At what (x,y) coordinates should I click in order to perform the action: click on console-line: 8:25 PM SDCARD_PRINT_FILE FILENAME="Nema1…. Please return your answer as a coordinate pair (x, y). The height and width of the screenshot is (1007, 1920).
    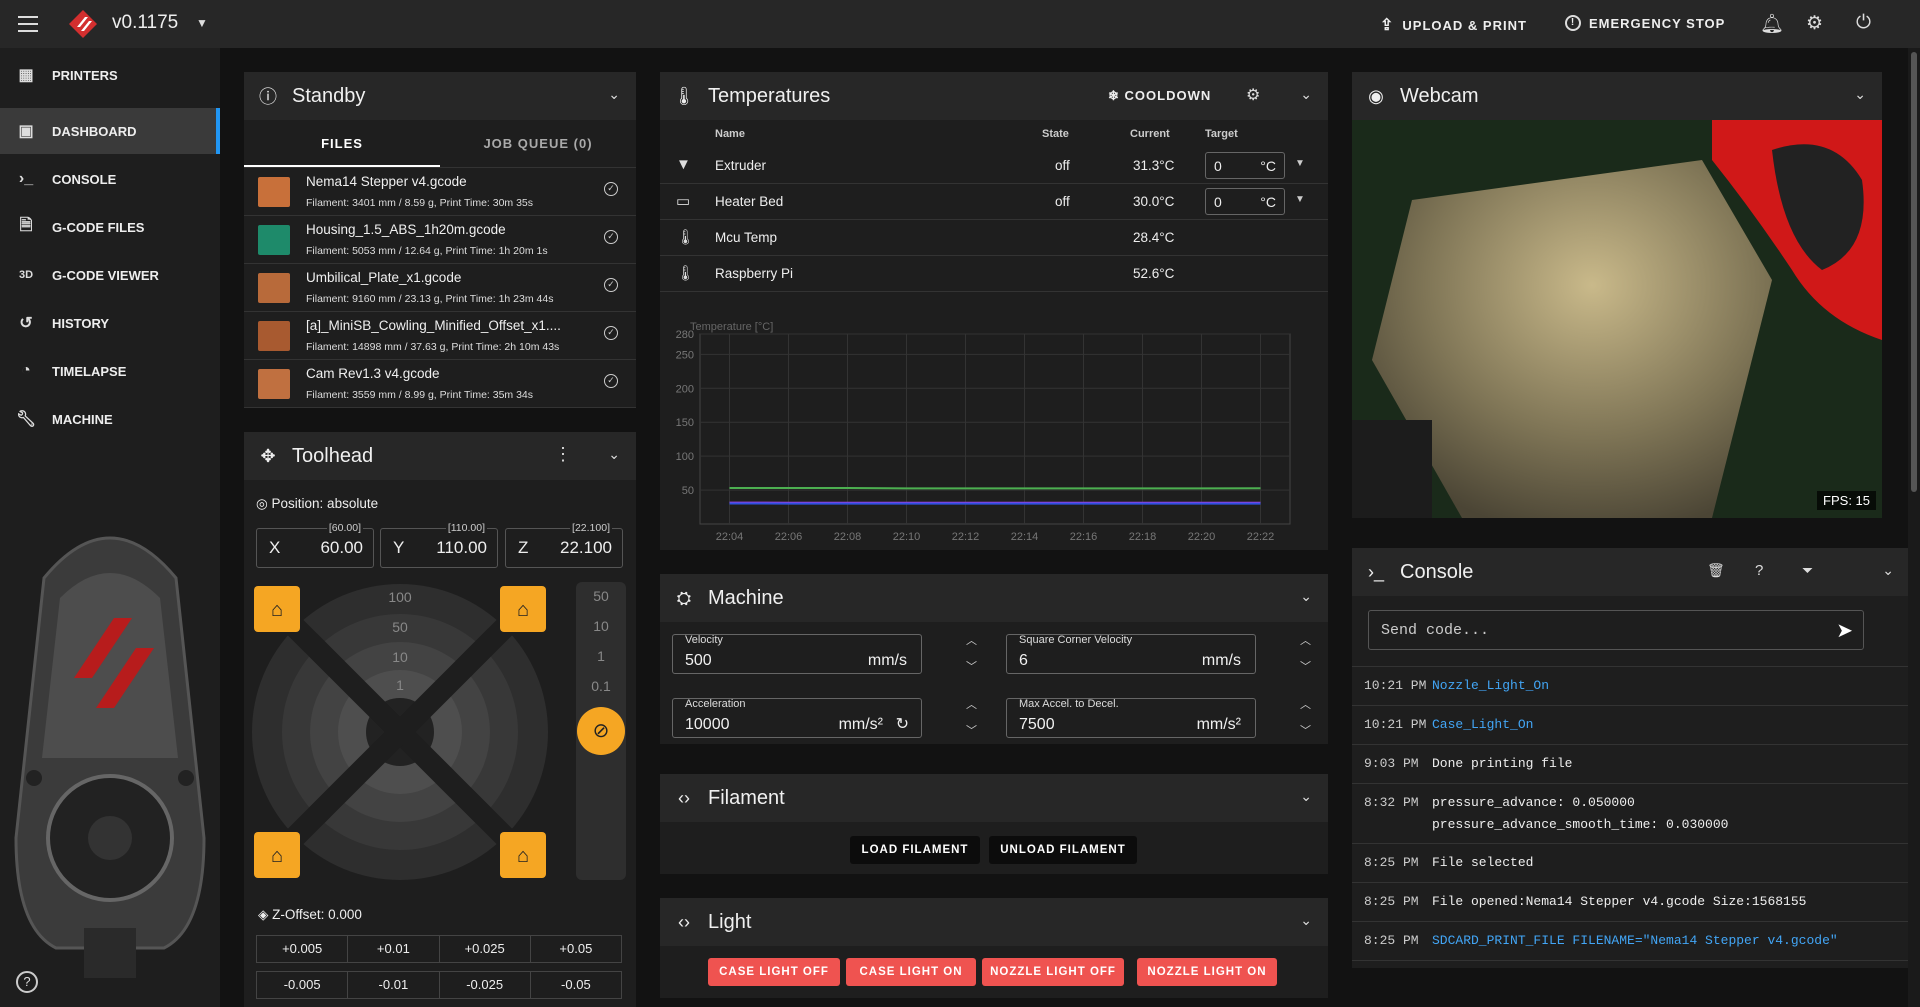
    Looking at the image, I should click on (1631, 941).